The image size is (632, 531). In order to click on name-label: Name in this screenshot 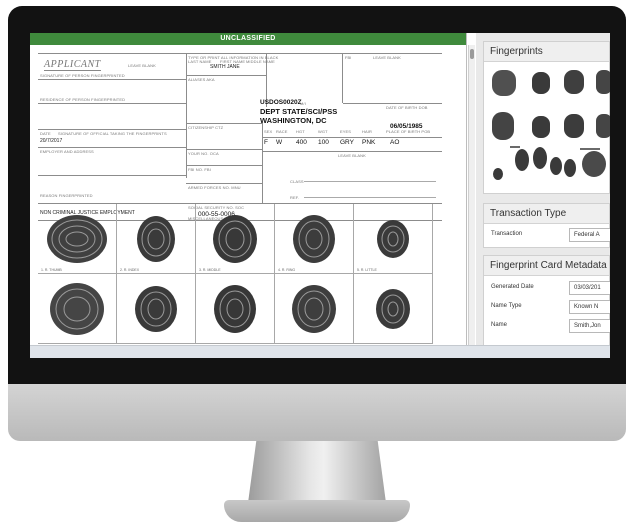, I will do `click(499, 325)`.